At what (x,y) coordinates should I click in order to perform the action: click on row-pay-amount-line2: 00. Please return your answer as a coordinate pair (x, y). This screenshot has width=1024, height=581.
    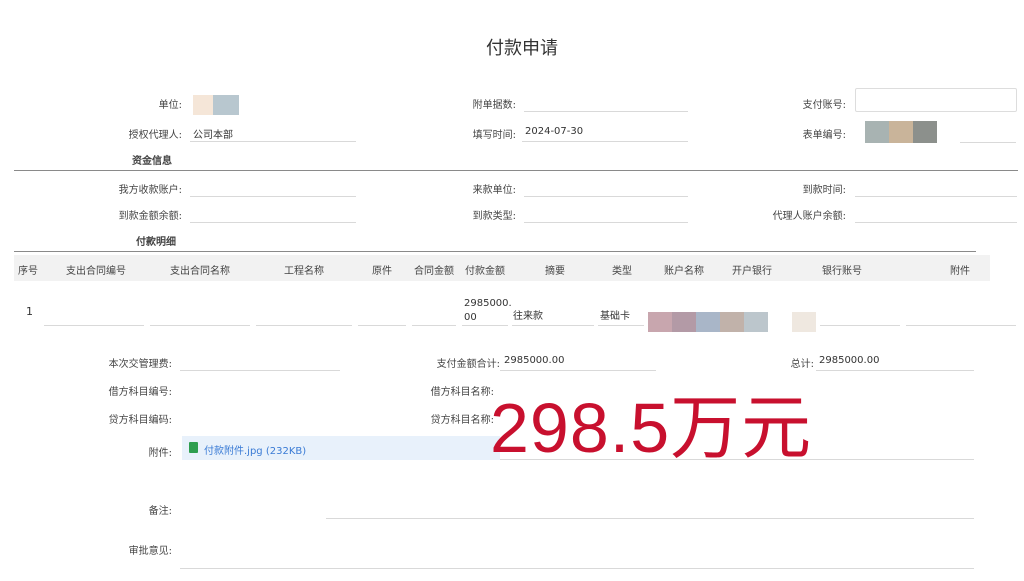
    Looking at the image, I should click on (470, 317).